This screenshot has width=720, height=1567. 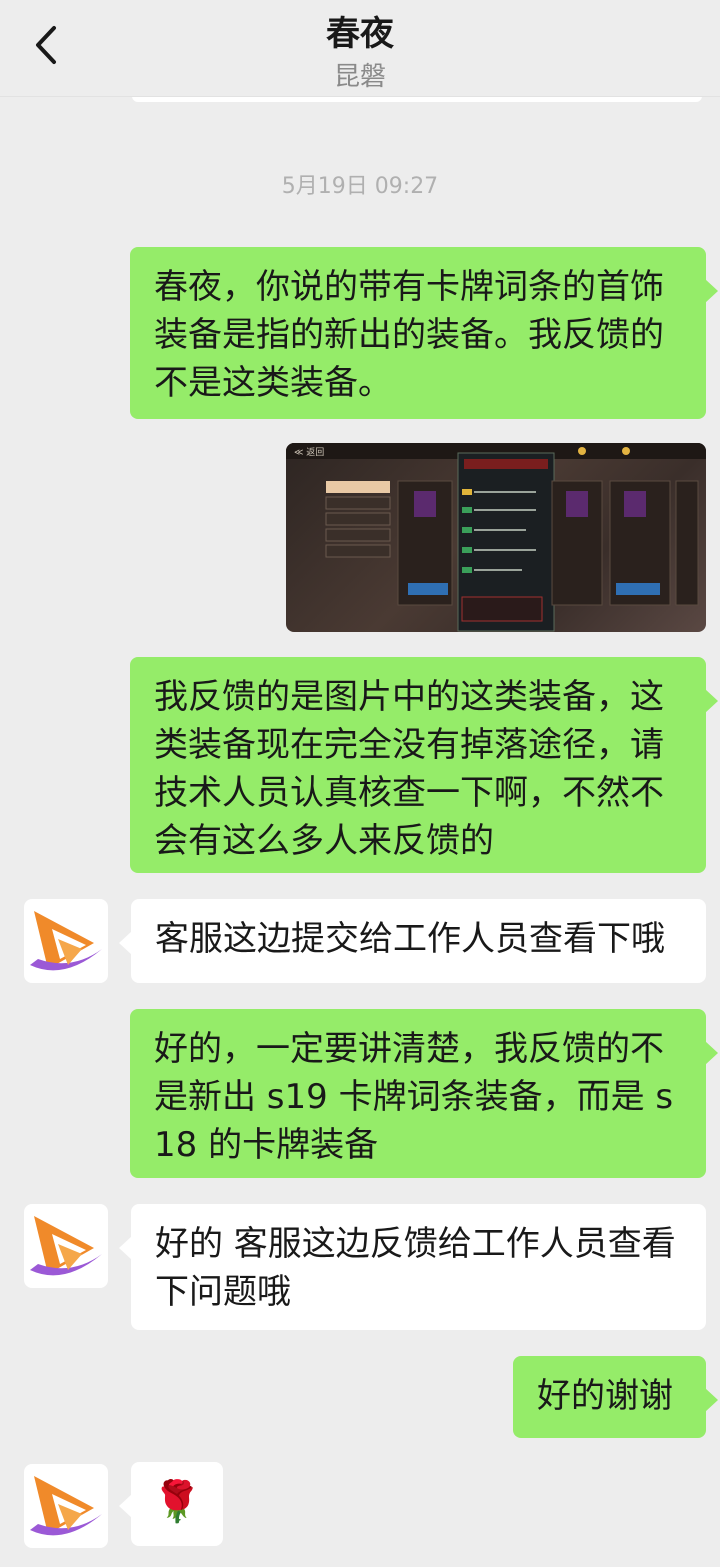 I want to click on chat-title: 春夜, so click(x=360, y=34).